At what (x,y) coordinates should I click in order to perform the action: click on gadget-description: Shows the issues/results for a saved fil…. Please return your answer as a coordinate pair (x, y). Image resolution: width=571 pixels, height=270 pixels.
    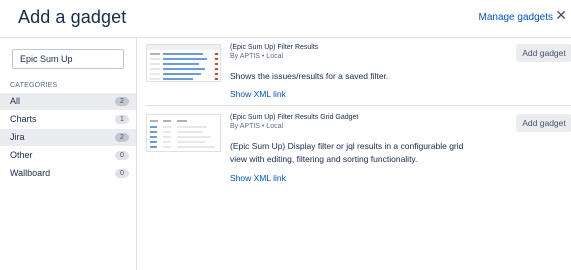
    Looking at the image, I should click on (309, 76).